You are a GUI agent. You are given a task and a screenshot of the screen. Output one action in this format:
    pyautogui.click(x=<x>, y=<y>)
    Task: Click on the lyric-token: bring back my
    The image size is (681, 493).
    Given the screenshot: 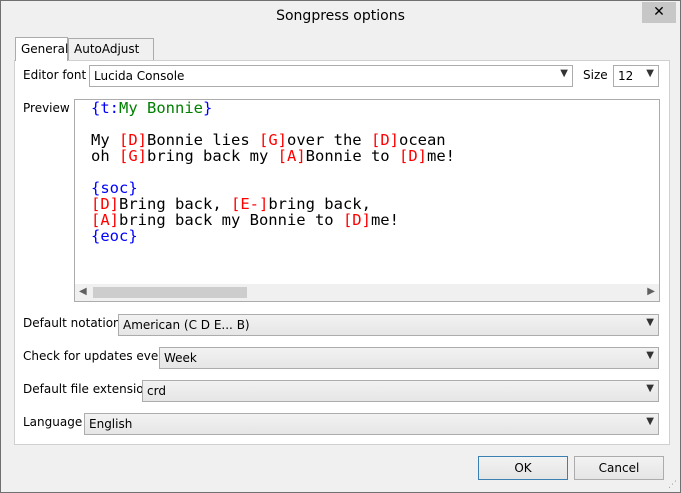 What is the action you would take?
    pyautogui.click(x=212, y=156)
    